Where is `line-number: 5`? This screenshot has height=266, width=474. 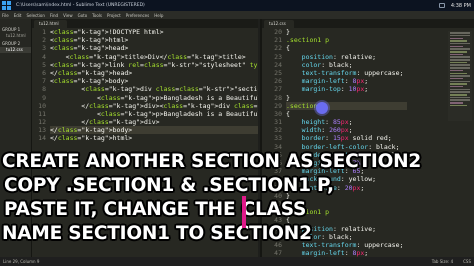
line-number: 5 is located at coordinates (44, 64).